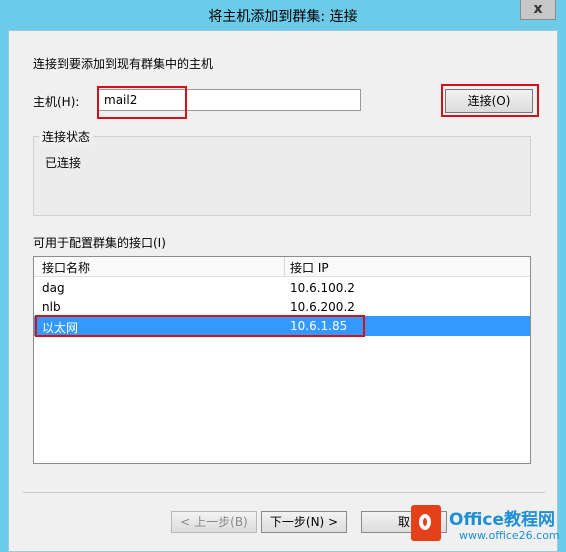  I want to click on connection-status-legend: 连接状态, so click(66, 136).